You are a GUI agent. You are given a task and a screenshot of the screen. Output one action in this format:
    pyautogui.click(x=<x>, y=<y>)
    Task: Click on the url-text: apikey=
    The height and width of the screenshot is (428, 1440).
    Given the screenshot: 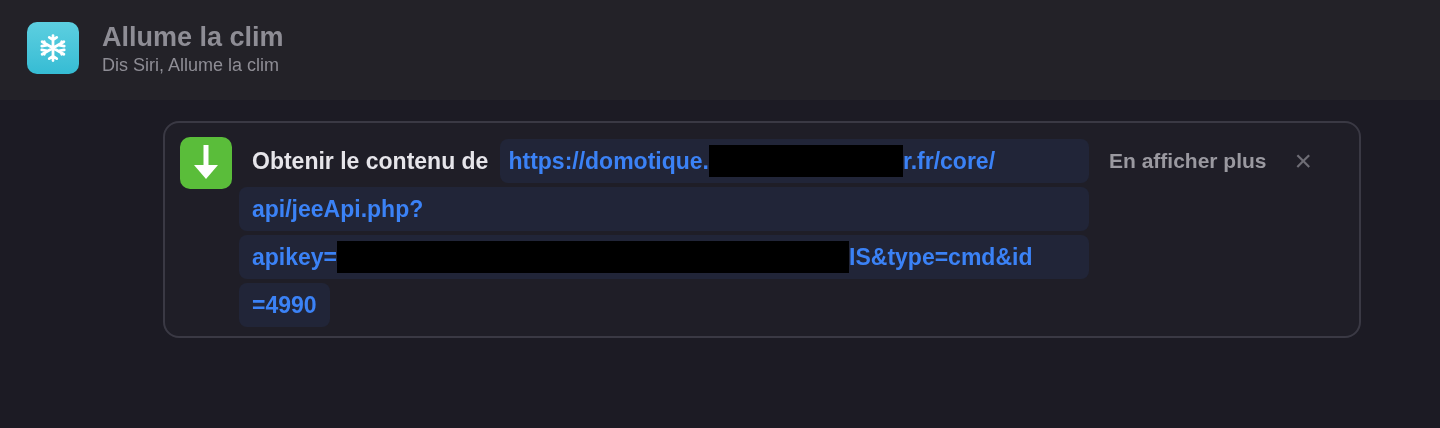 What is the action you would take?
    pyautogui.click(x=295, y=257)
    